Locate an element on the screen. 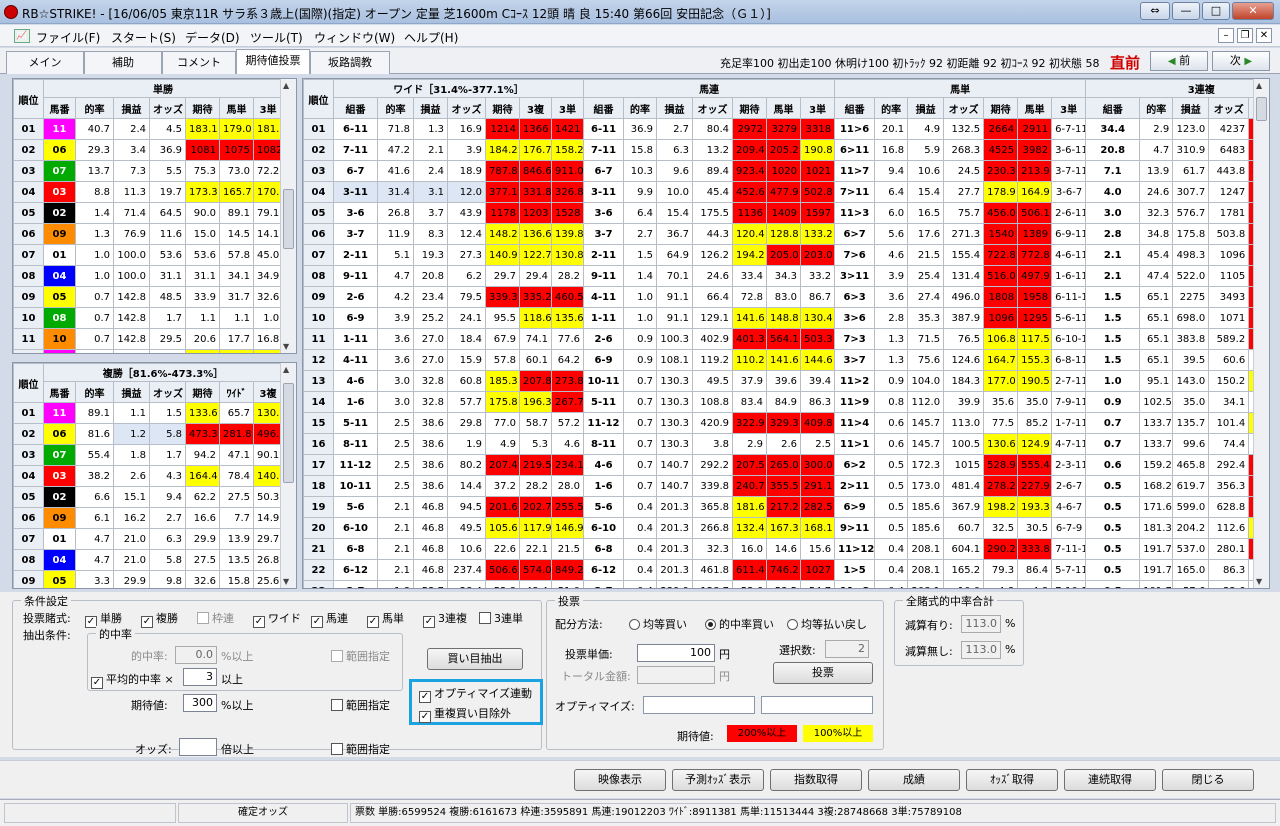 The image size is (1280, 826). table-row: 011140.72.44.5183.1179.0181.1 is located at coordinates (148, 129).